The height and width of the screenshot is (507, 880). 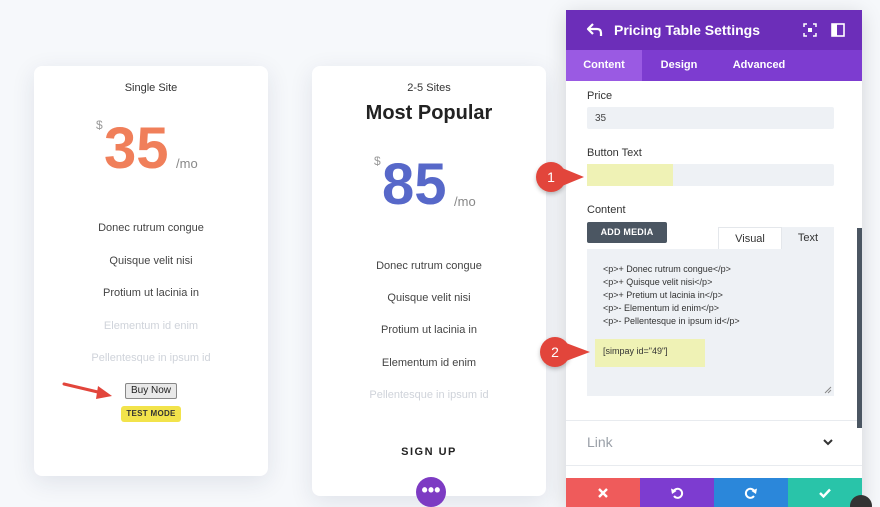 What do you see at coordinates (151, 326) in the screenshot?
I see `feature-item-disabled: Elementum id enim` at bounding box center [151, 326].